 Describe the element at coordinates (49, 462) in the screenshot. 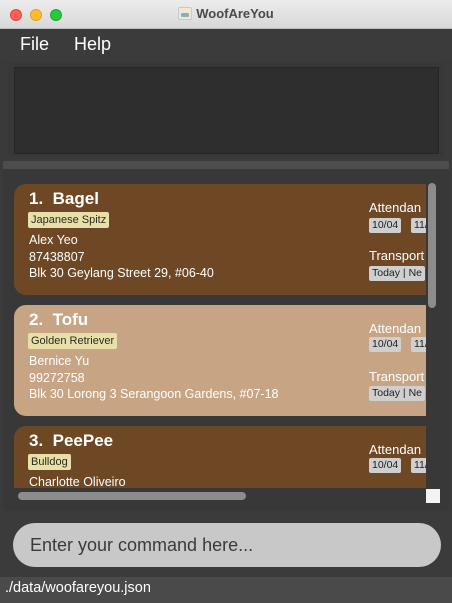

I see `breed-tag: Bulldog` at that location.